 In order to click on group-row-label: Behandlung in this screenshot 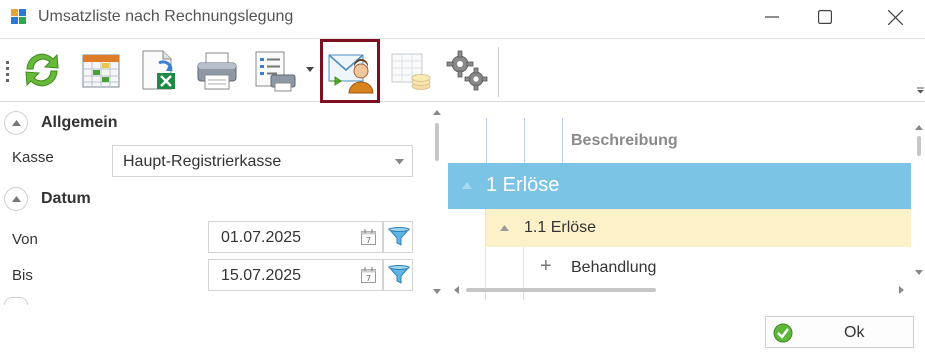, I will do `click(614, 267)`.